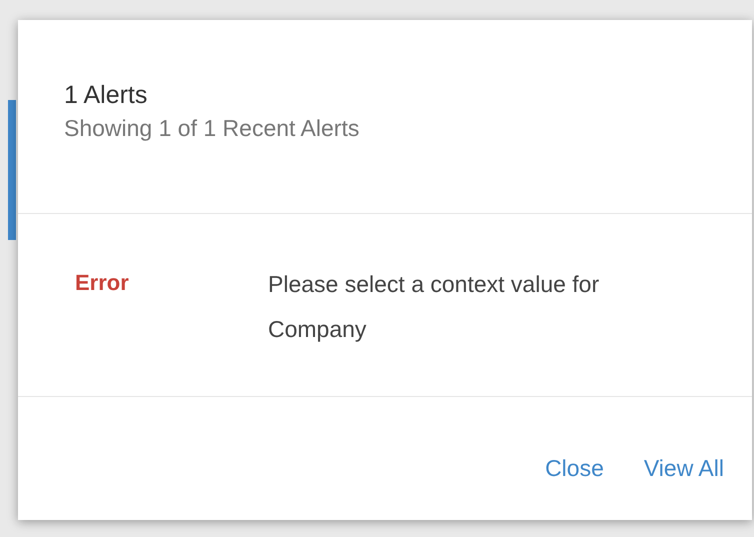 This screenshot has width=754, height=537. What do you see at coordinates (102, 283) in the screenshot?
I see `severity-label: Error` at bounding box center [102, 283].